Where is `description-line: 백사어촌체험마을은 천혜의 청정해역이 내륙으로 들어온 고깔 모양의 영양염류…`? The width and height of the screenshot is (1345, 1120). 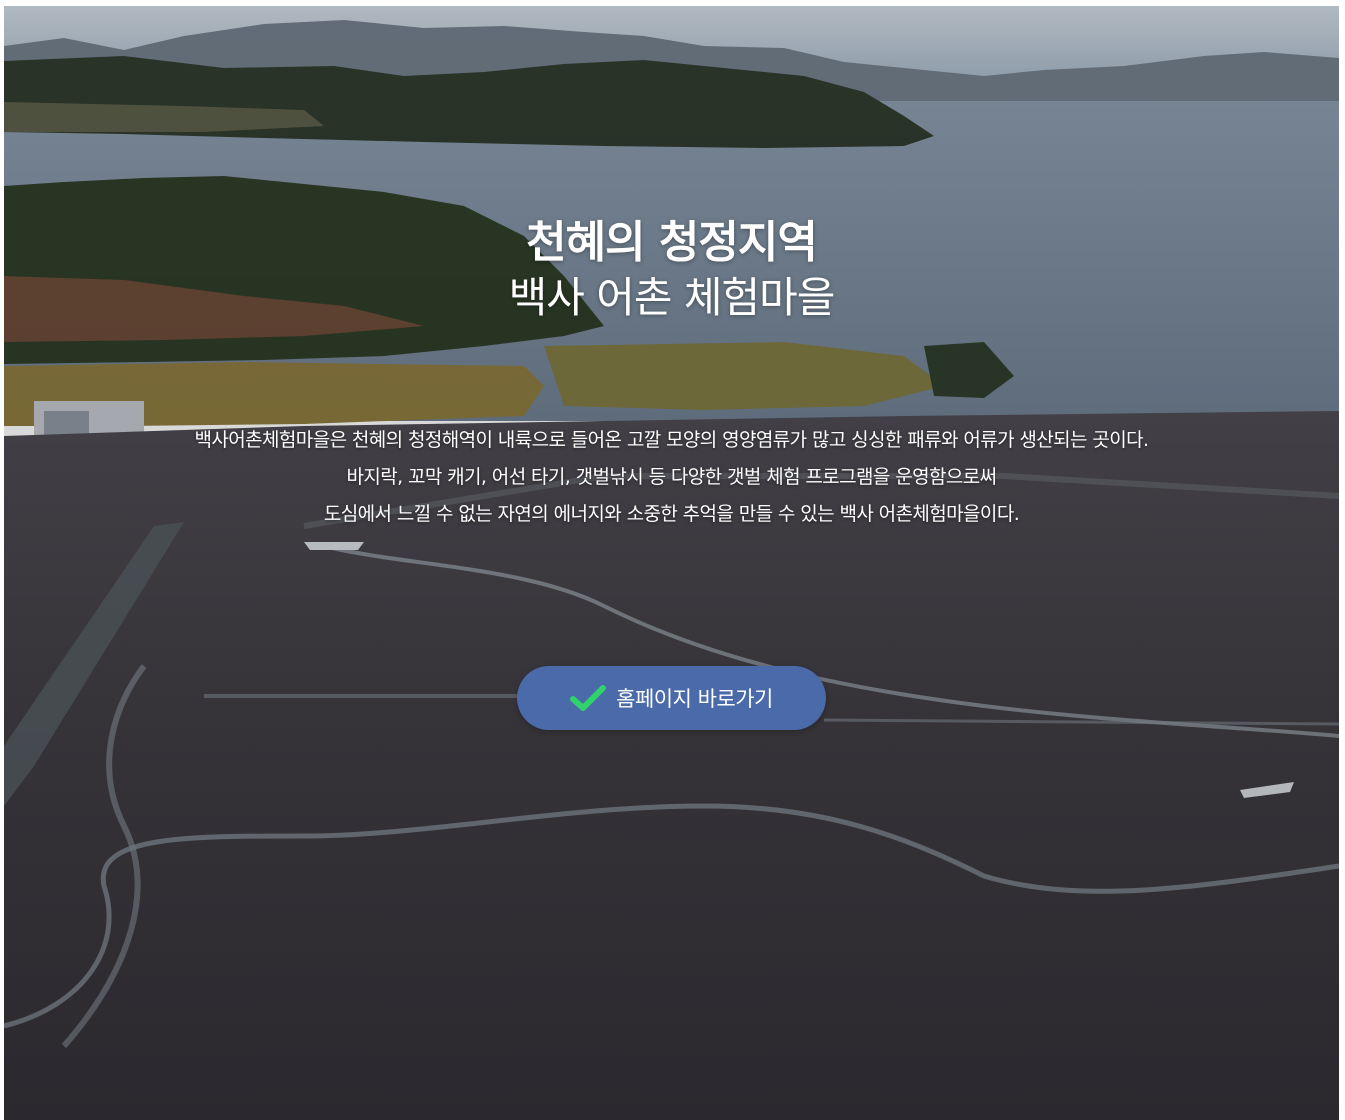
description-line: 백사어촌체험마을은 천혜의 청정해역이 내륙으로 들어온 고깔 모양의 영양염류… is located at coordinates (672, 440).